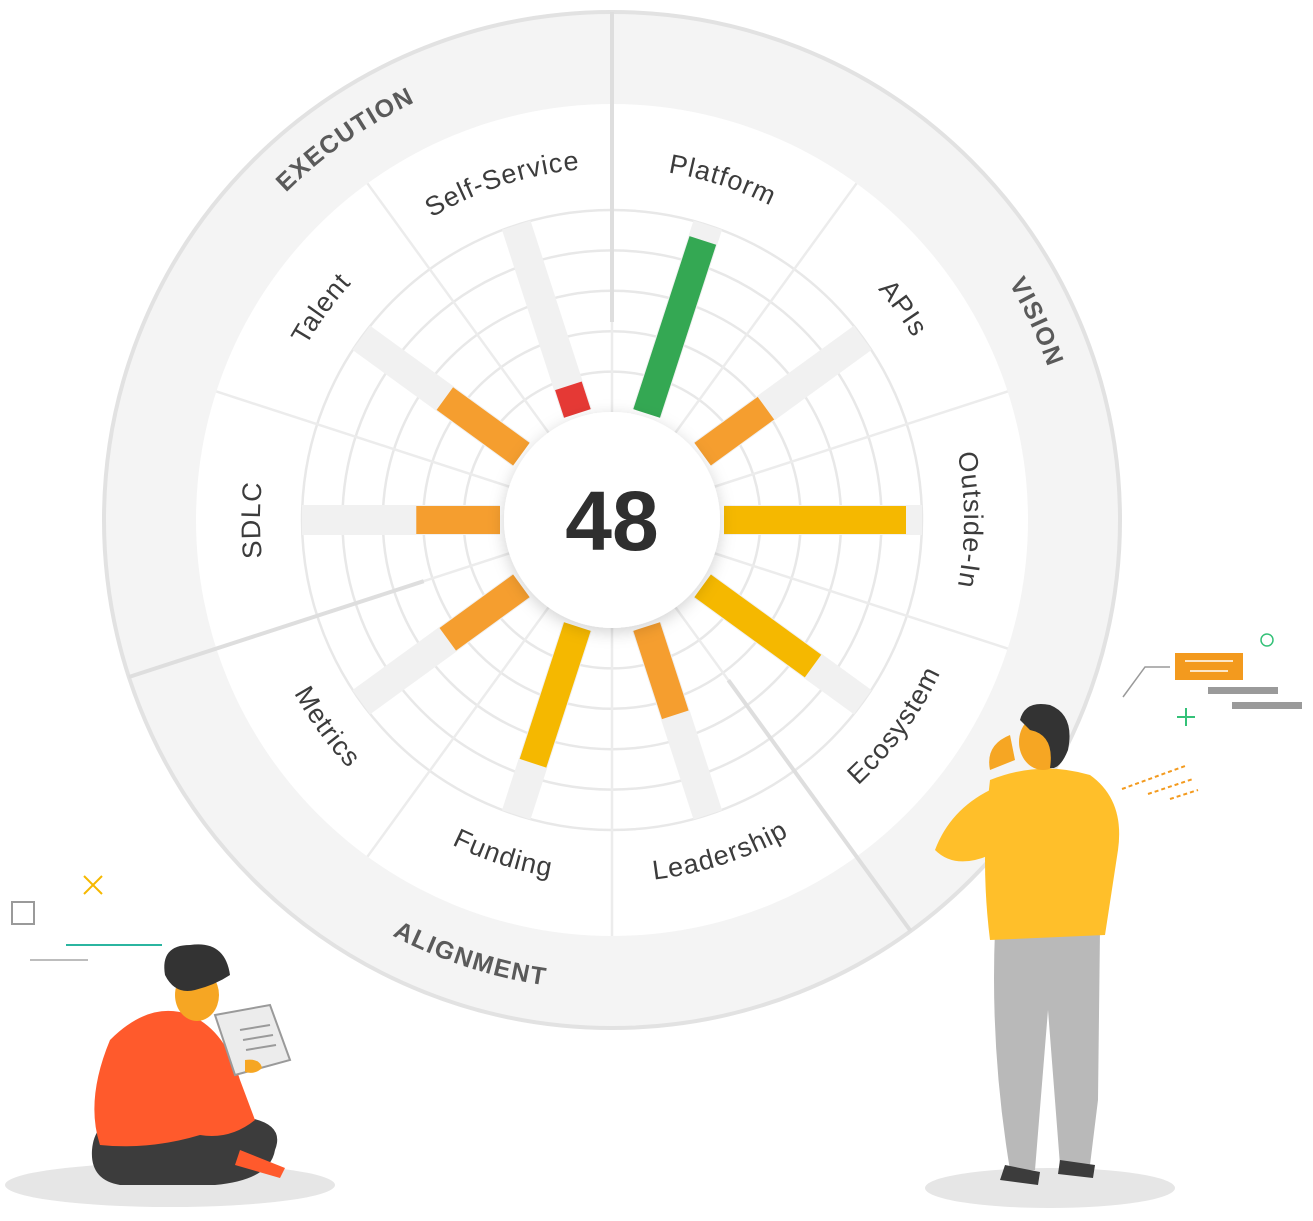  What do you see at coordinates (86, 918) in the screenshot?
I see `decorative-shapes-left` at bounding box center [86, 918].